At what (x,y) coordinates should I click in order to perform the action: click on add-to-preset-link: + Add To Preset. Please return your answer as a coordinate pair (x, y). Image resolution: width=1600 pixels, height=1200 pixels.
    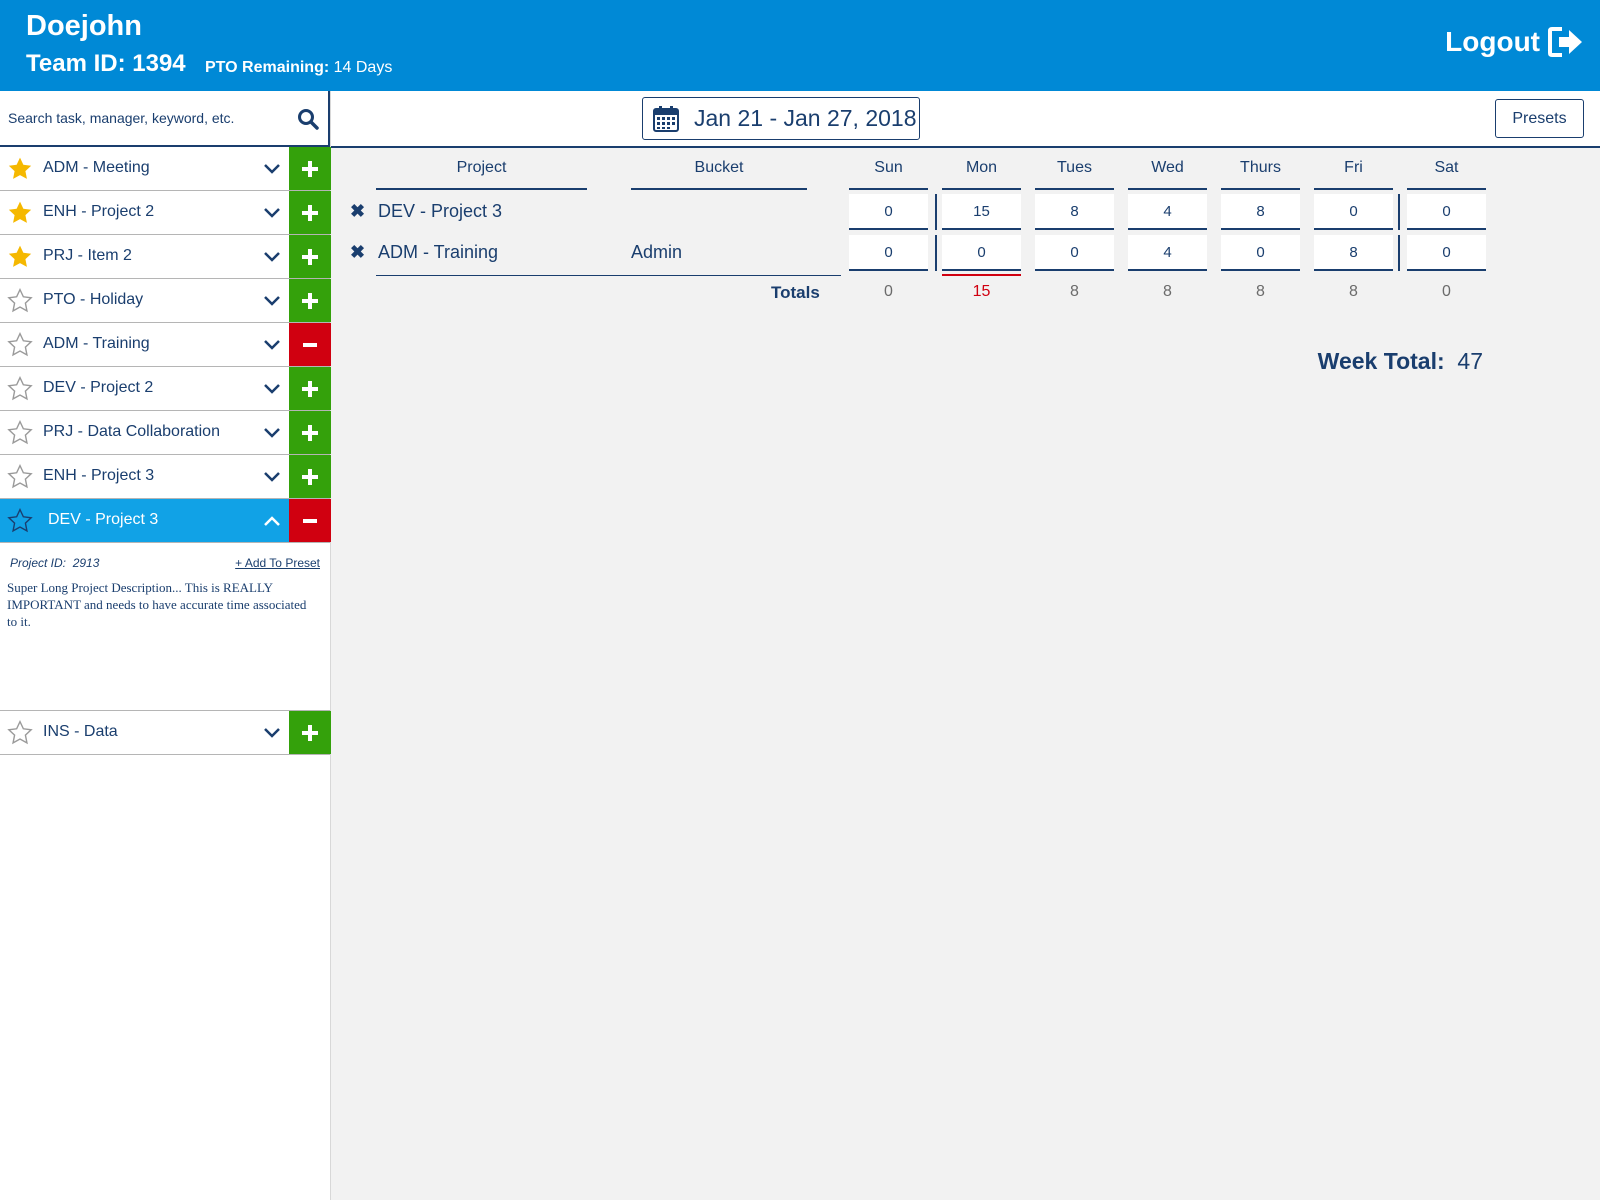
    Looking at the image, I should click on (277, 563).